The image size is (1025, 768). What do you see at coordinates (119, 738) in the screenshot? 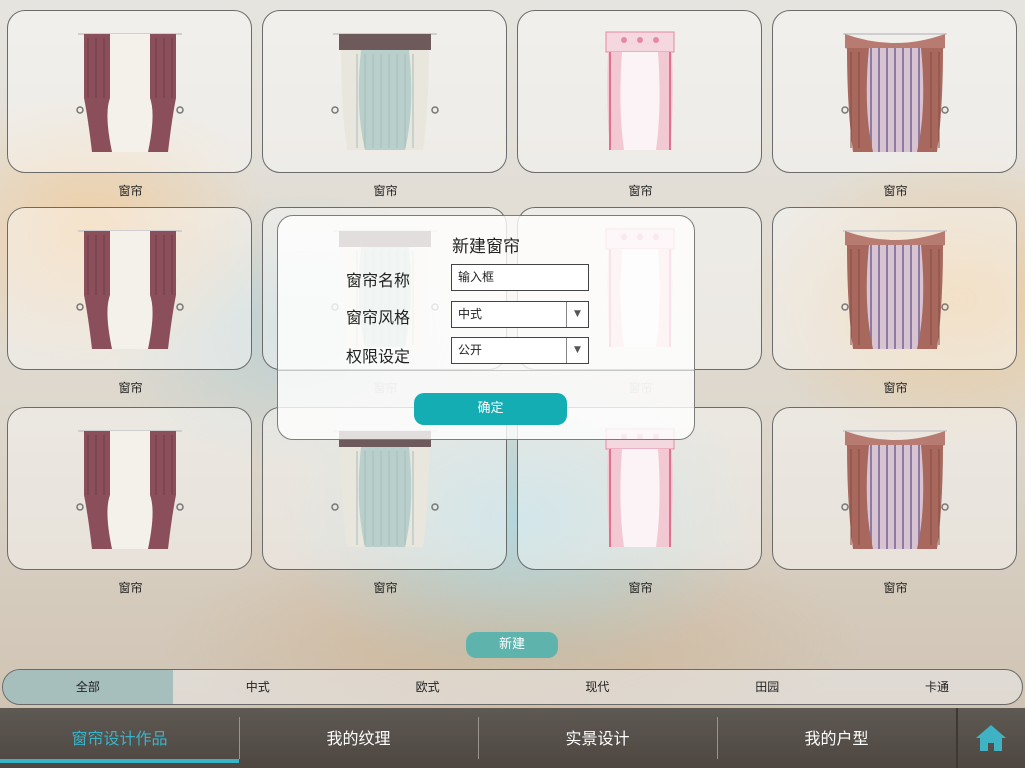
I see `tab-curtain-designs: 窗帘设计作品` at bounding box center [119, 738].